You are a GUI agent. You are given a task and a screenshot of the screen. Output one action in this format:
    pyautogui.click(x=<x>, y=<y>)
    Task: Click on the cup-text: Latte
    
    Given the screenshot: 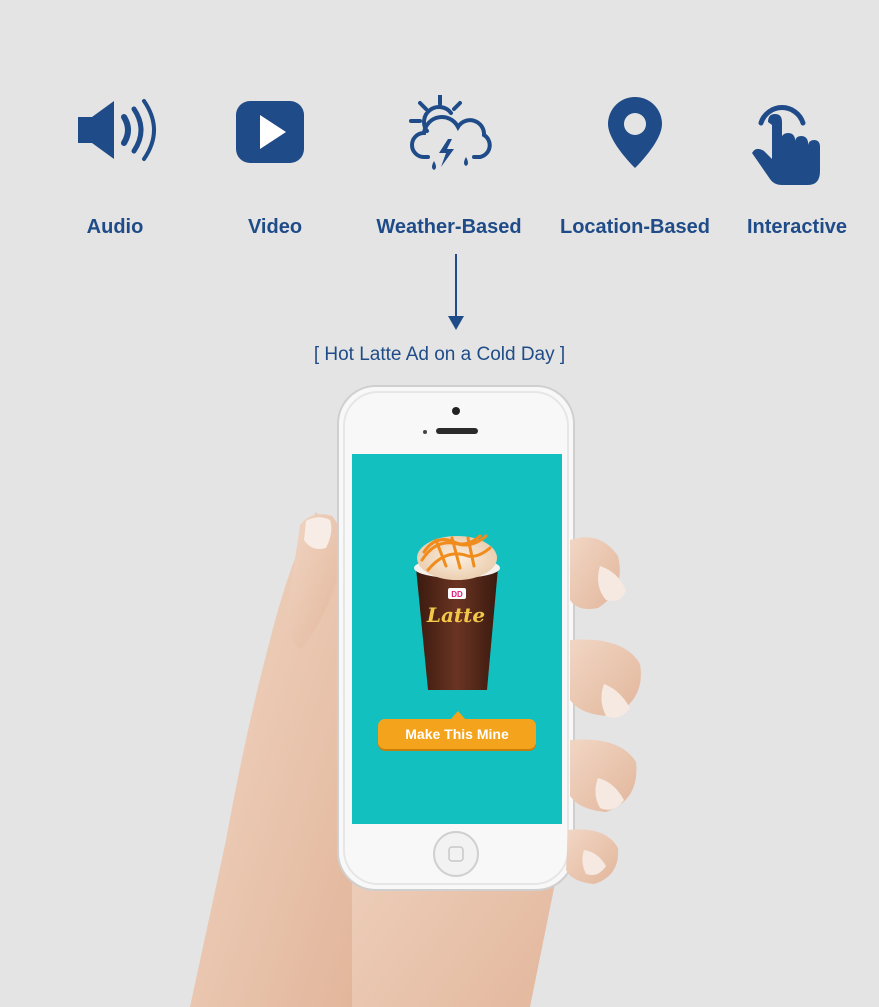 What is the action you would take?
    pyautogui.click(x=455, y=615)
    